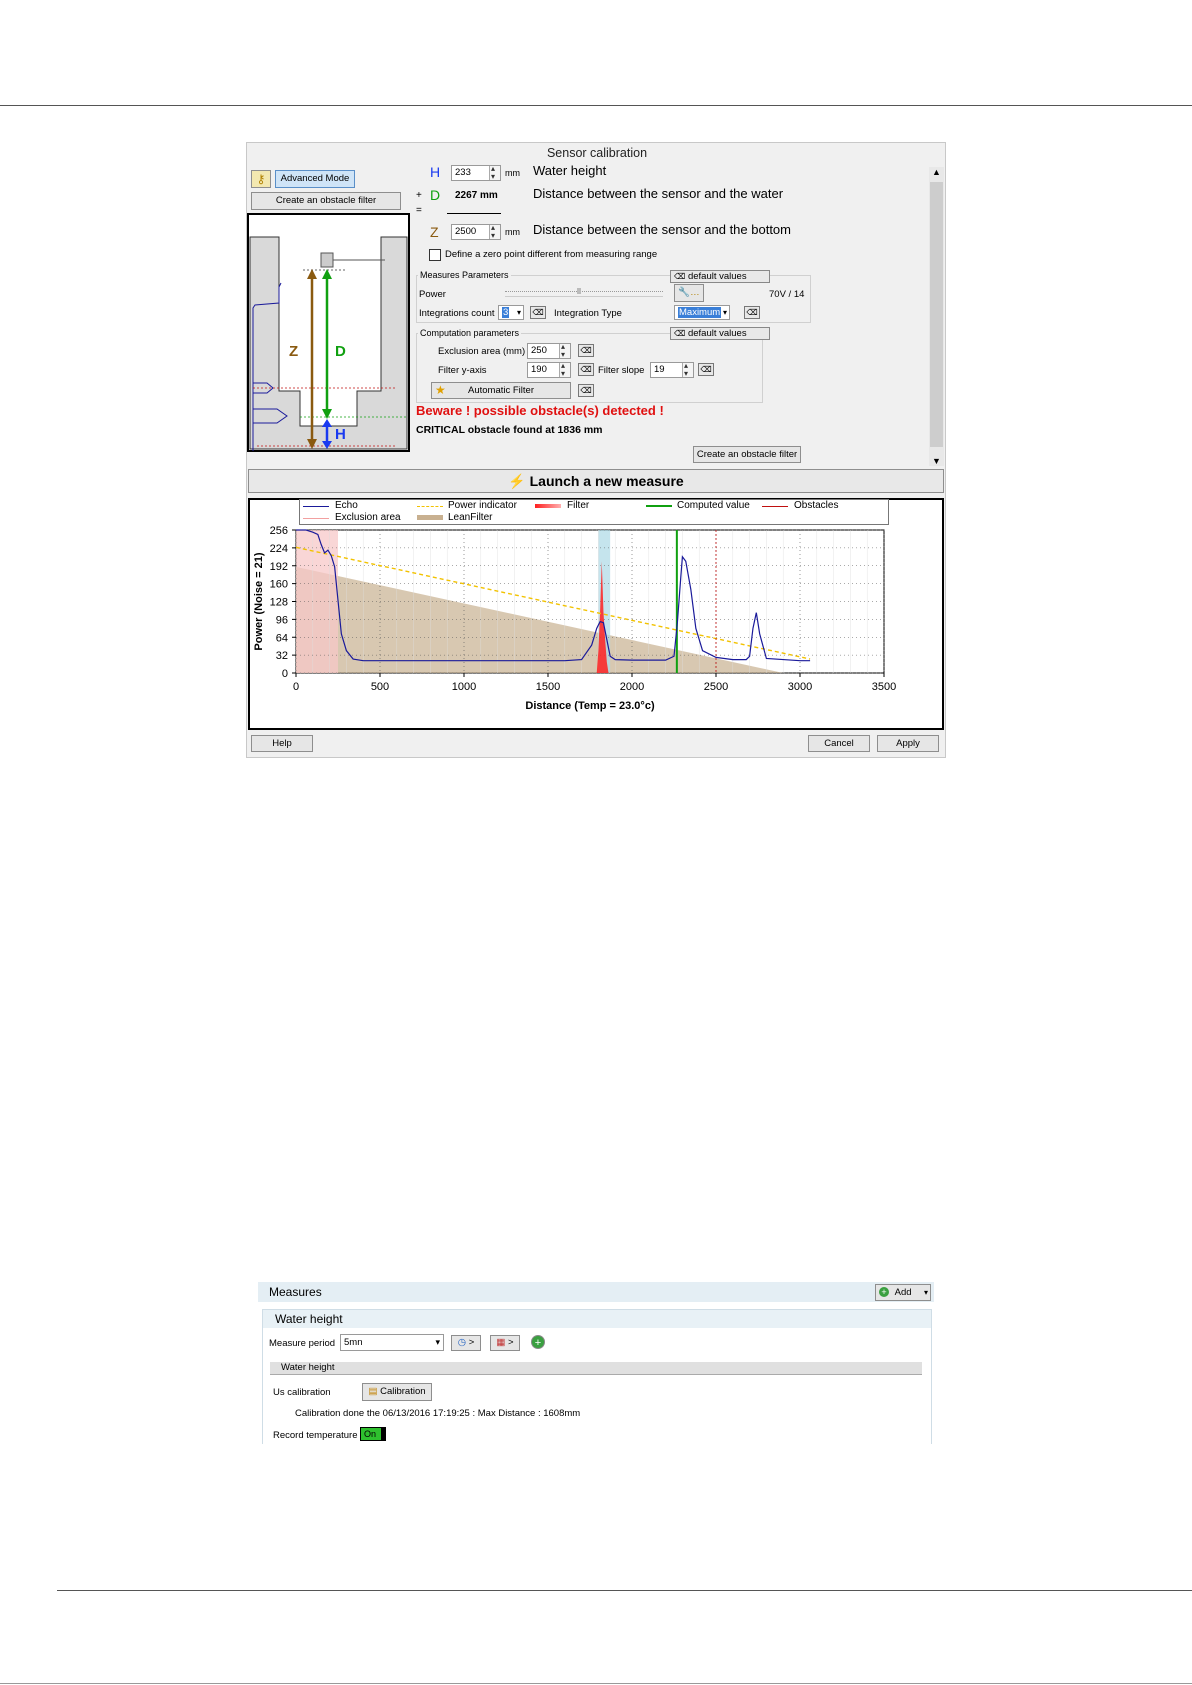  Describe the element at coordinates (296, 687) in the screenshot. I see `x-tick-label: 0` at that location.